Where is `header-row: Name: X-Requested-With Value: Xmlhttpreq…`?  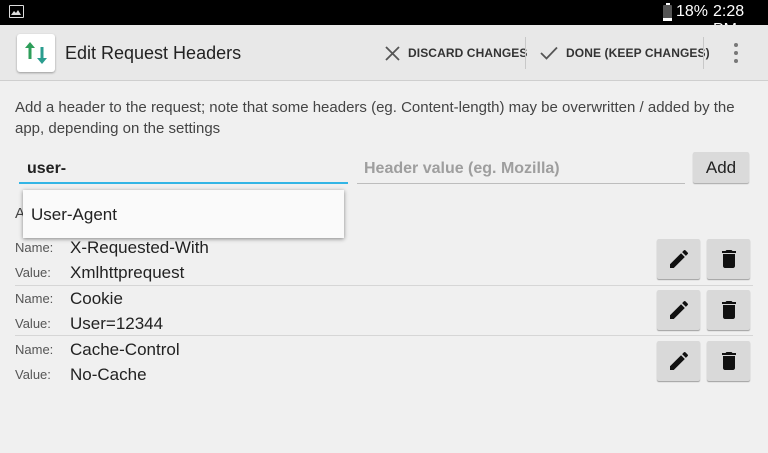
header-row: Name: X-Requested-With Value: Xmlhttpreq… is located at coordinates (384, 261).